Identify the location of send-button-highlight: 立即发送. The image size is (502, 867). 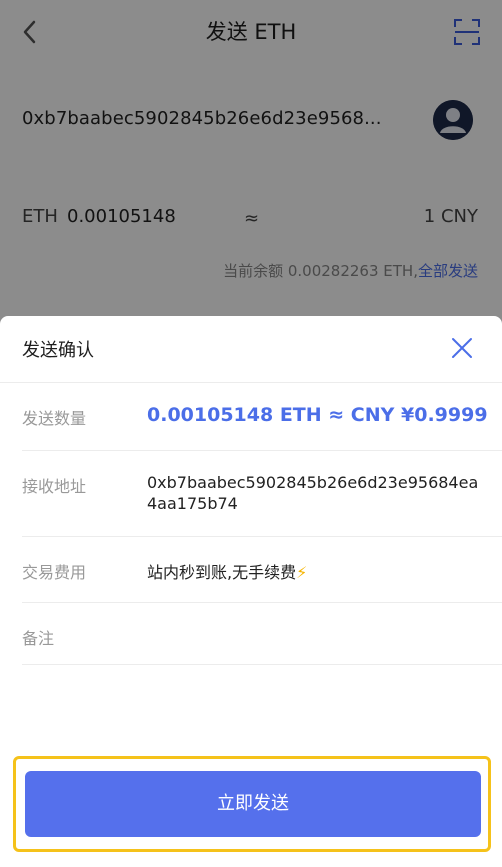
(252, 804).